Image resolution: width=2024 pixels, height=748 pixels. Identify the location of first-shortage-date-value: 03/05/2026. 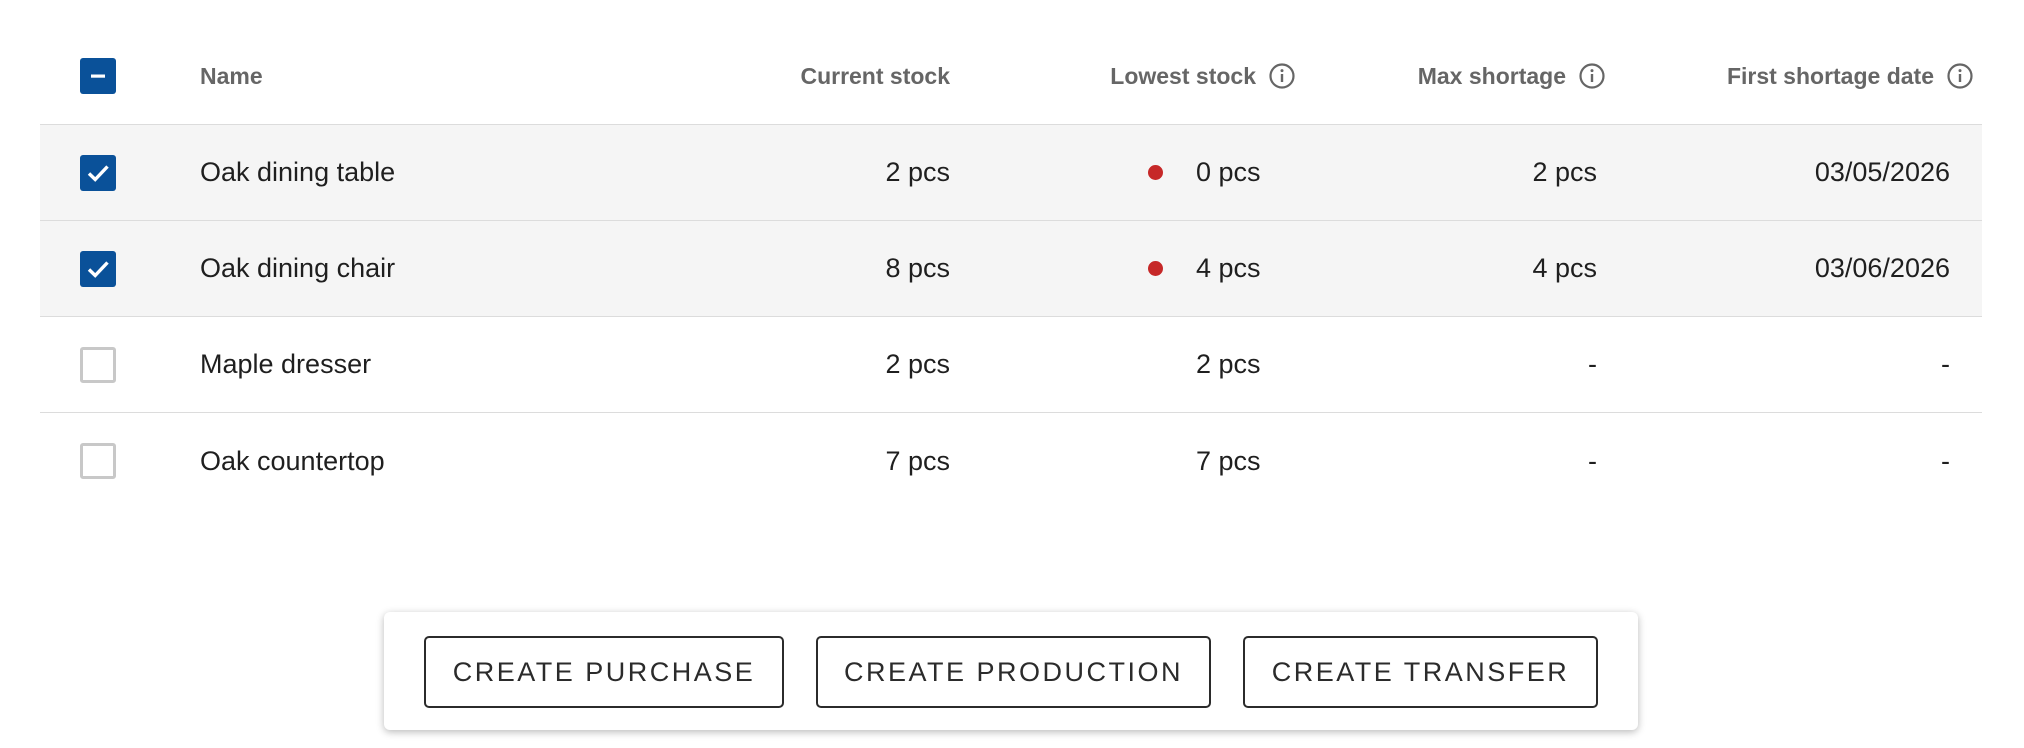
(1882, 172).